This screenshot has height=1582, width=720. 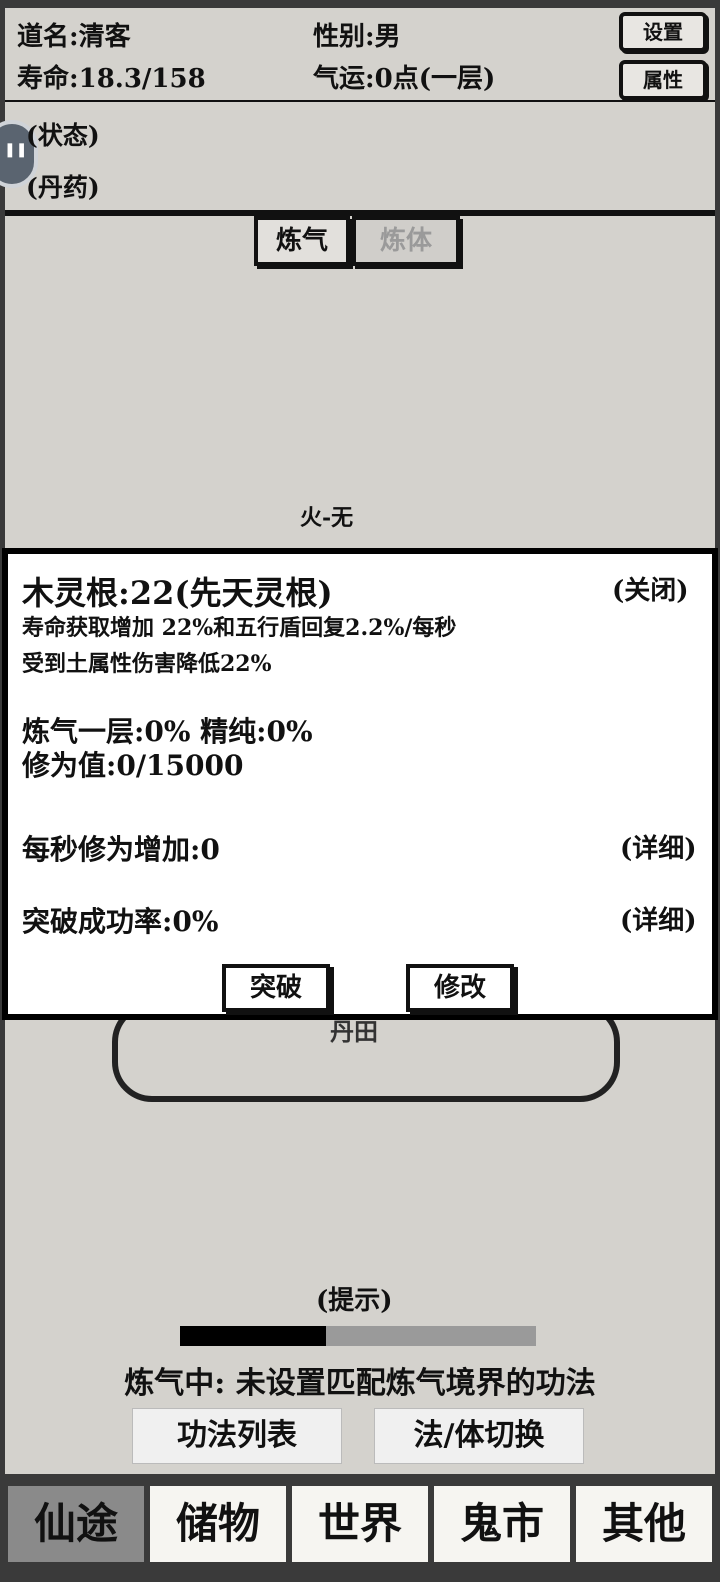 What do you see at coordinates (360, 54) in the screenshot?
I see `character-header: 道名:清客 性别:男 寿命:18.3/158 气运:0点(一层) 设置 属性` at bounding box center [360, 54].